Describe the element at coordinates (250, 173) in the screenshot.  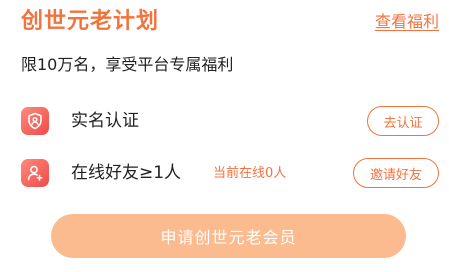
I see `online-status-text: 当前在线0人` at that location.